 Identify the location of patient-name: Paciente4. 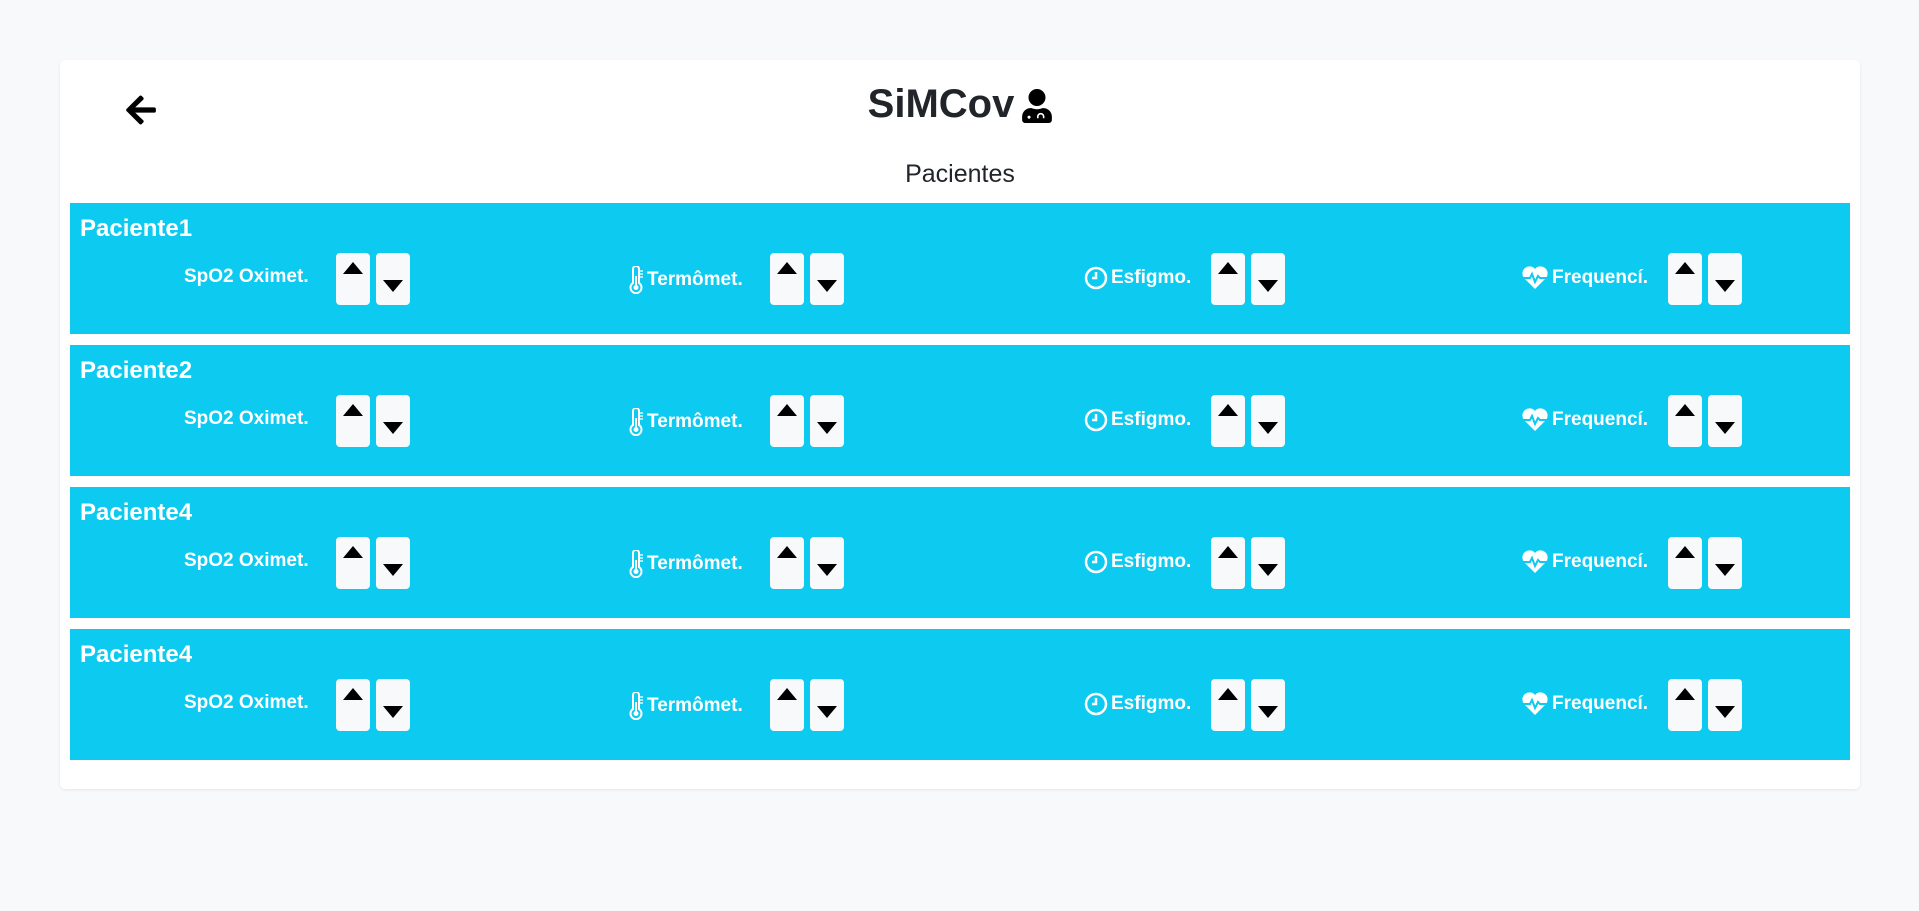
(136, 512).